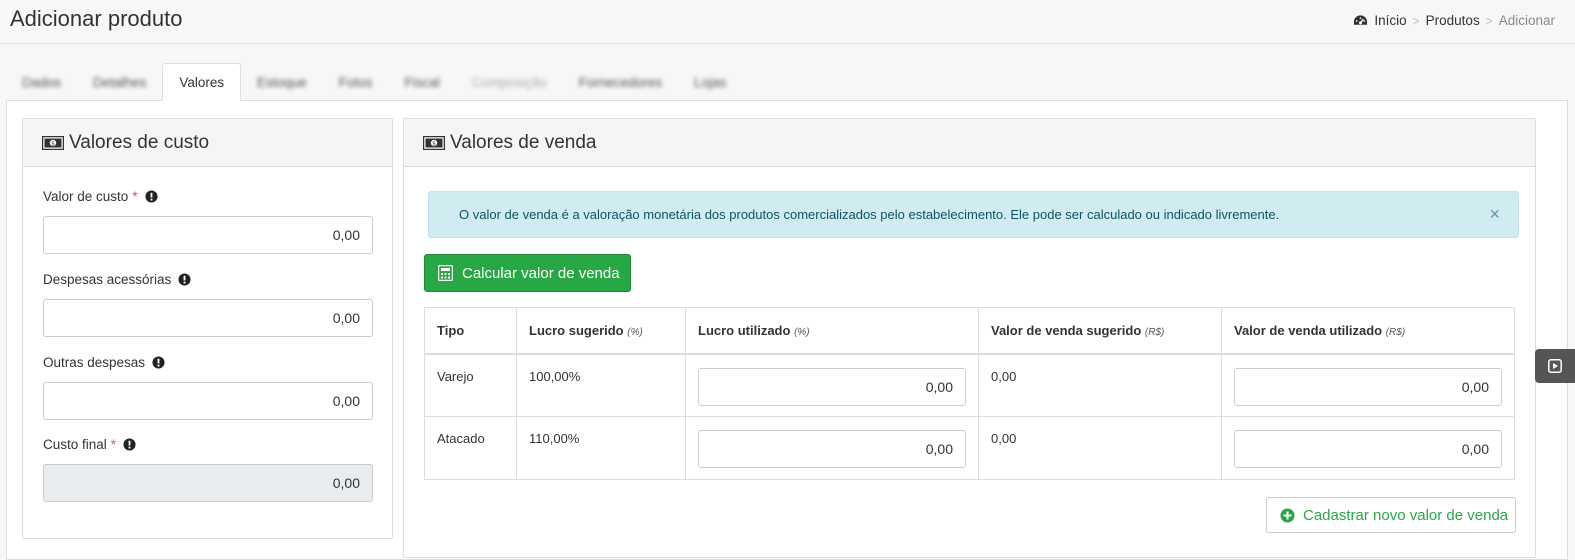  What do you see at coordinates (601, 385) in the screenshot?
I see `cell-lucro-sugerido: 100,00%` at bounding box center [601, 385].